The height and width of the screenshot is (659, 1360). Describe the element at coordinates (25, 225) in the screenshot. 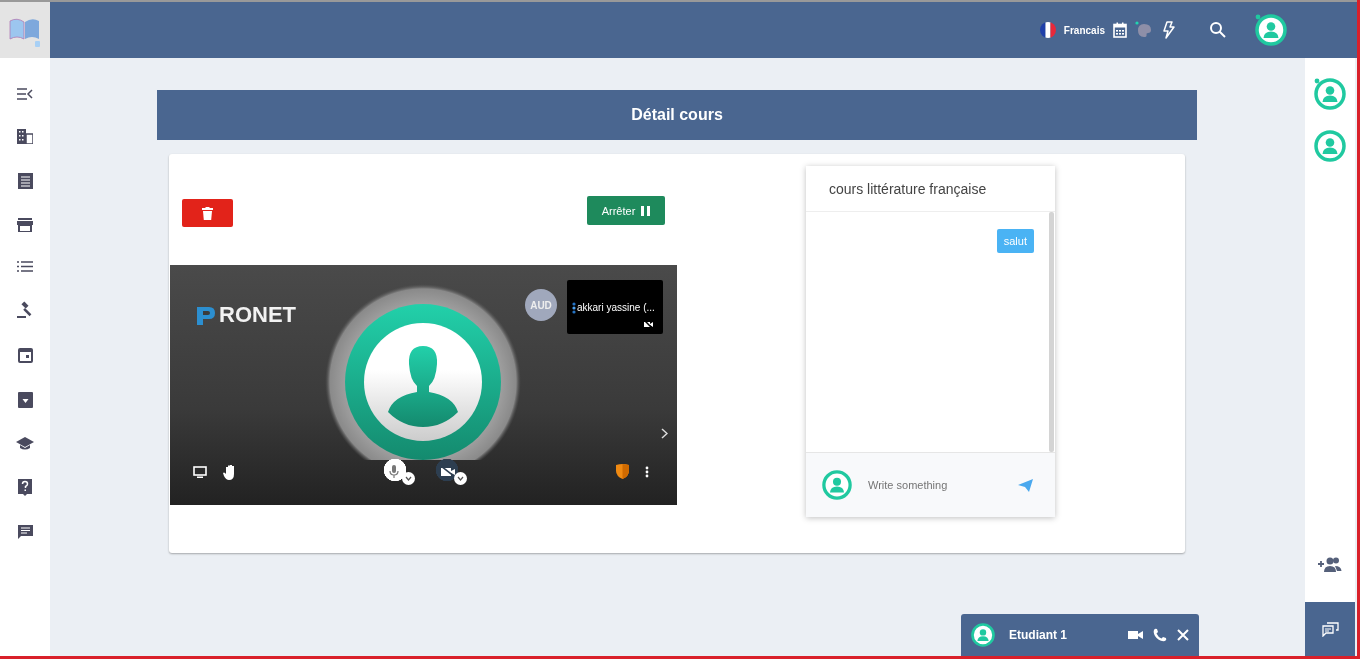

I see `store-icon` at that location.